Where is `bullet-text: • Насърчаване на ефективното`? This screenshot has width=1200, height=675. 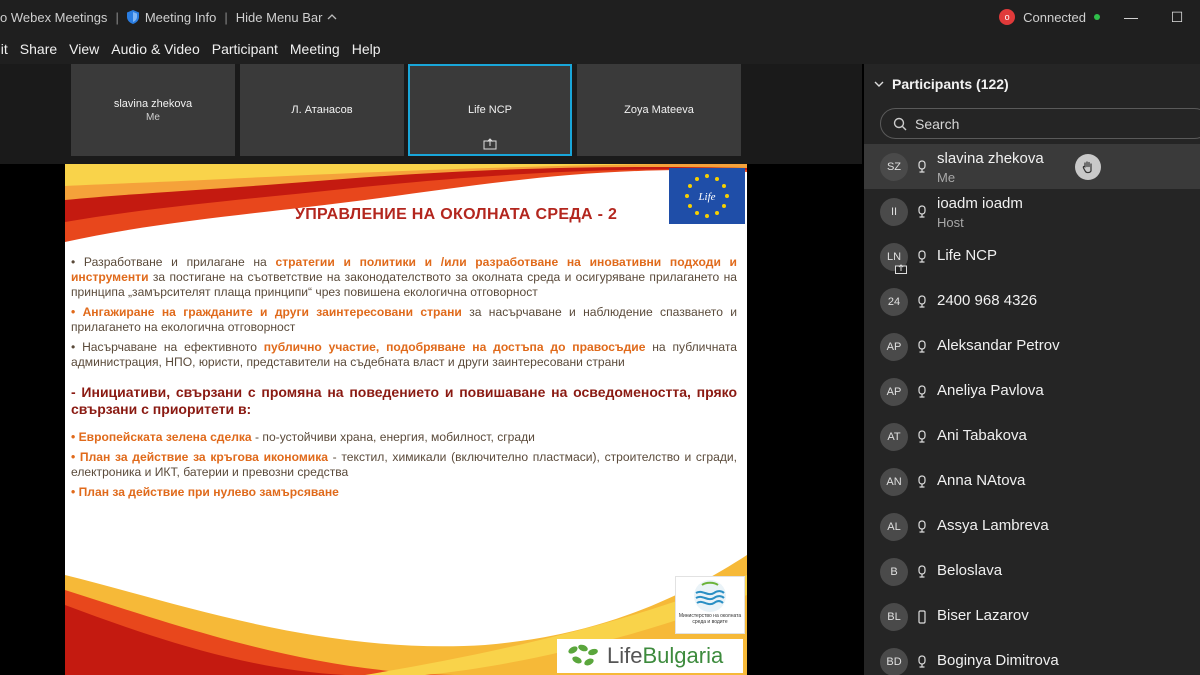 bullet-text: • Насърчаване на ефективното is located at coordinates (167, 347).